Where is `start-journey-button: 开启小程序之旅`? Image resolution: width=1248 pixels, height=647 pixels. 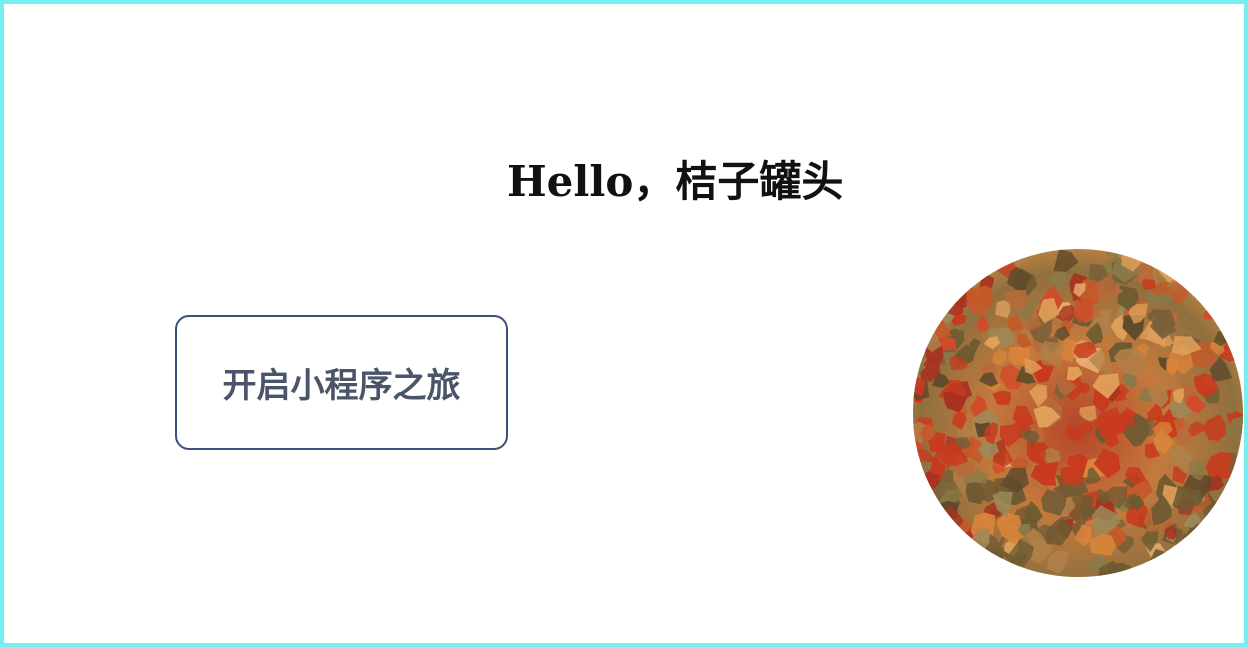 start-journey-button: 开启小程序之旅 is located at coordinates (341, 382).